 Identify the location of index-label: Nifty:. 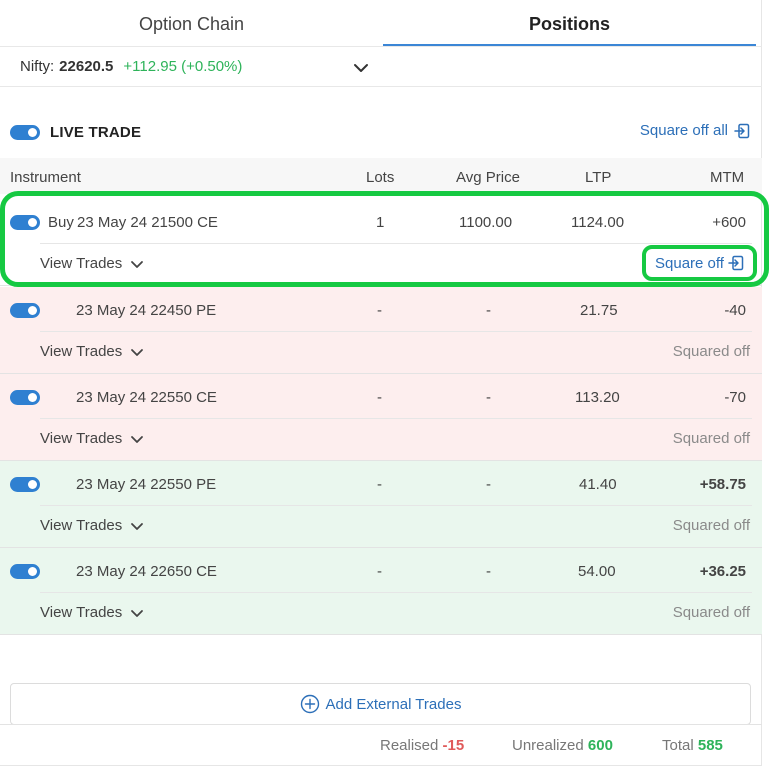
(37, 66).